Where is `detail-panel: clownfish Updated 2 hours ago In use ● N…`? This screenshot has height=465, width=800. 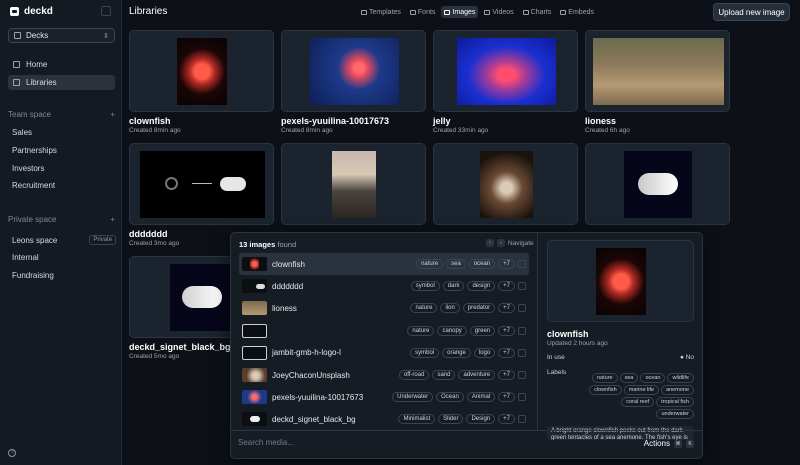
detail-panel: clownfish Updated 2 hours ago In use ● N… is located at coordinates (620, 340).